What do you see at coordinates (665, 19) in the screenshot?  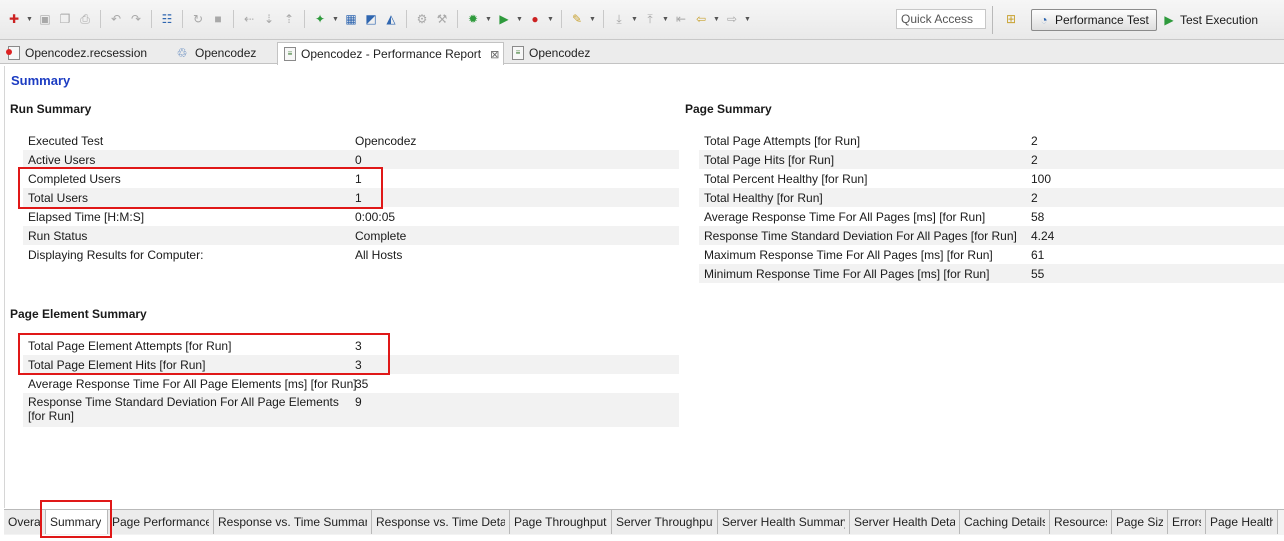 I see `prev-annotation-dropdown-icon: ▼` at bounding box center [665, 19].